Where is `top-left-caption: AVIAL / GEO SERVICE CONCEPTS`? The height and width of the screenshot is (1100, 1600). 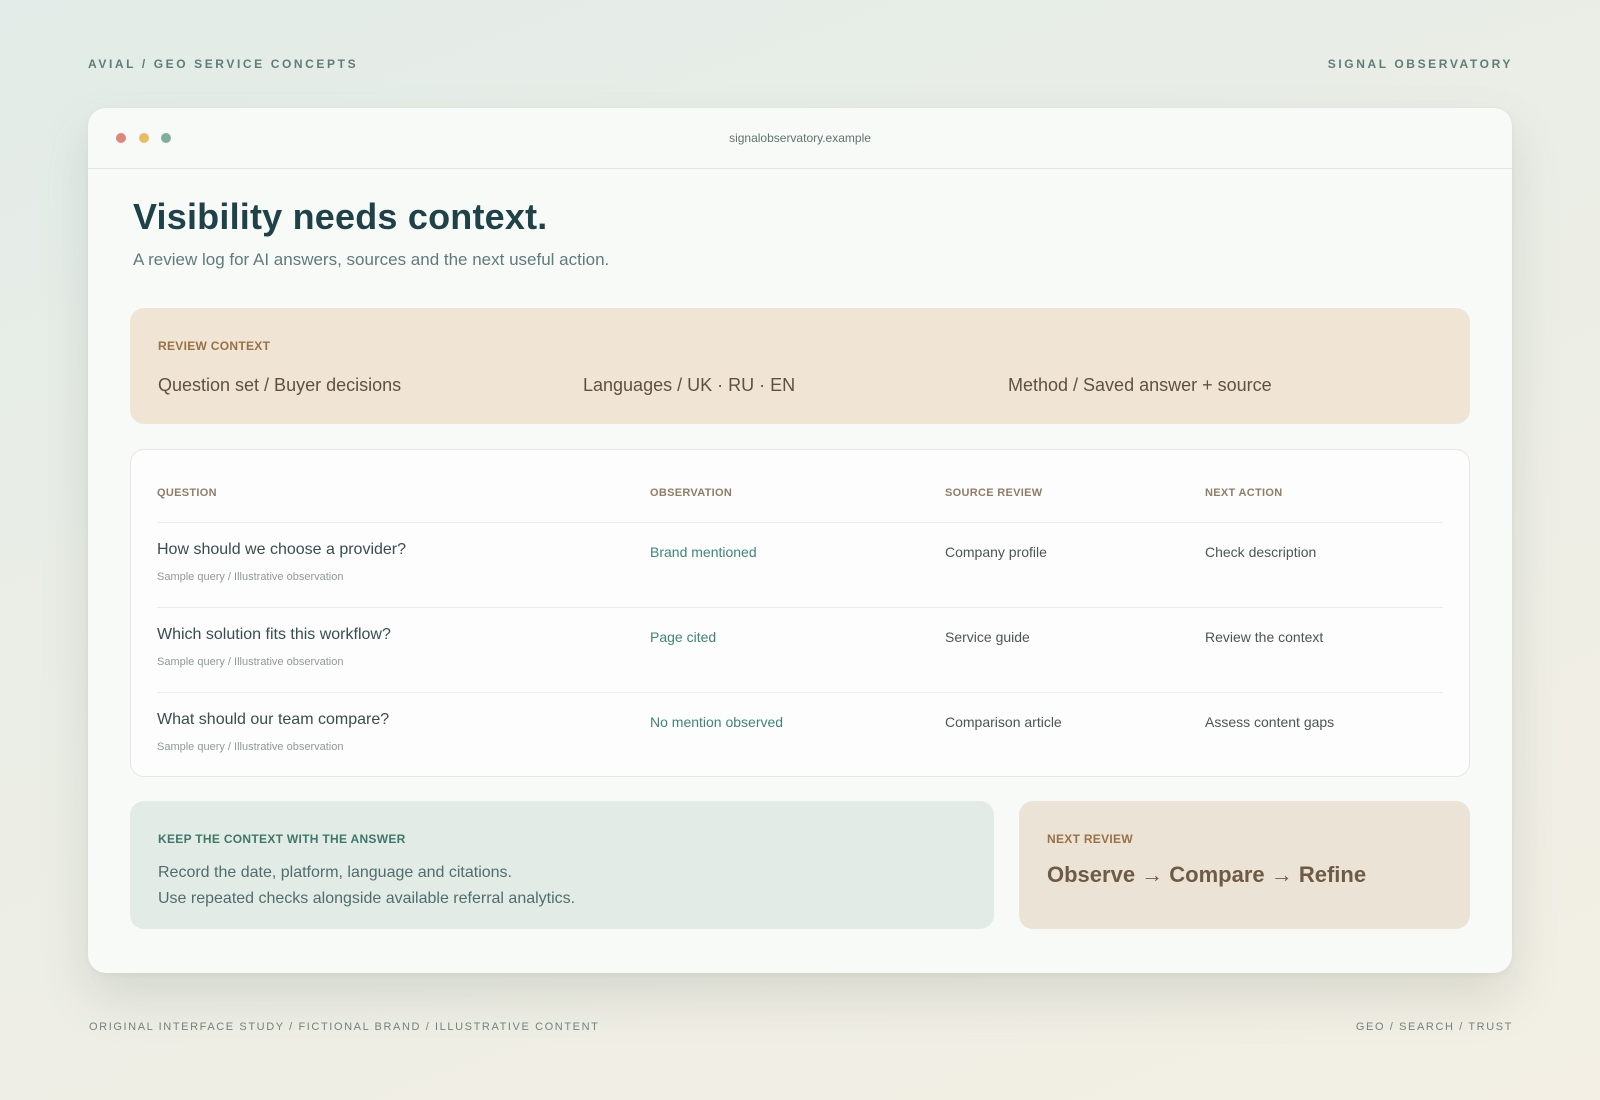 top-left-caption: AVIAL / GEO SERVICE CONCEPTS is located at coordinates (223, 64).